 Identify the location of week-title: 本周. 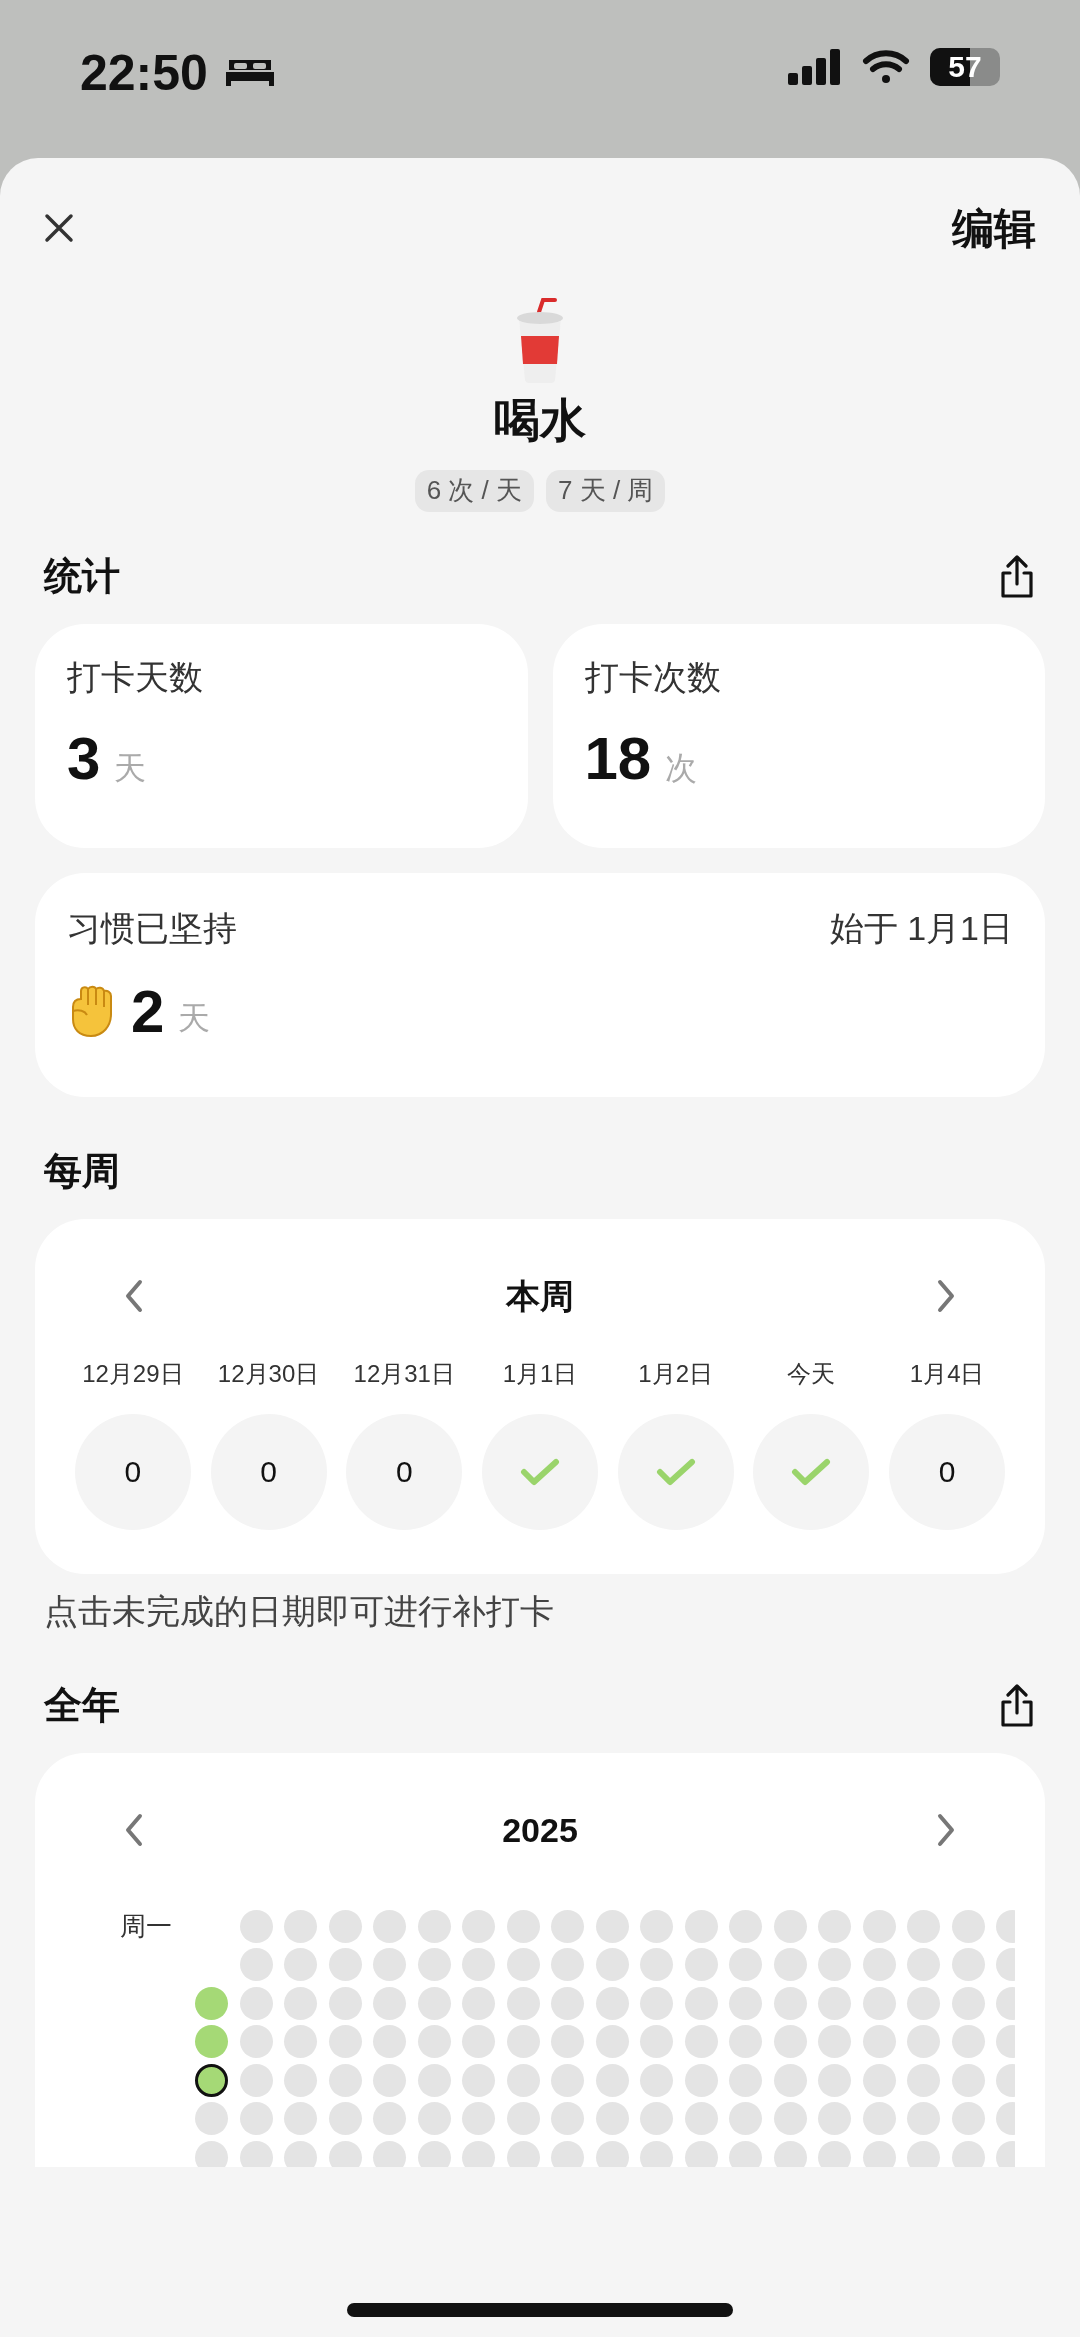
(540, 1296).